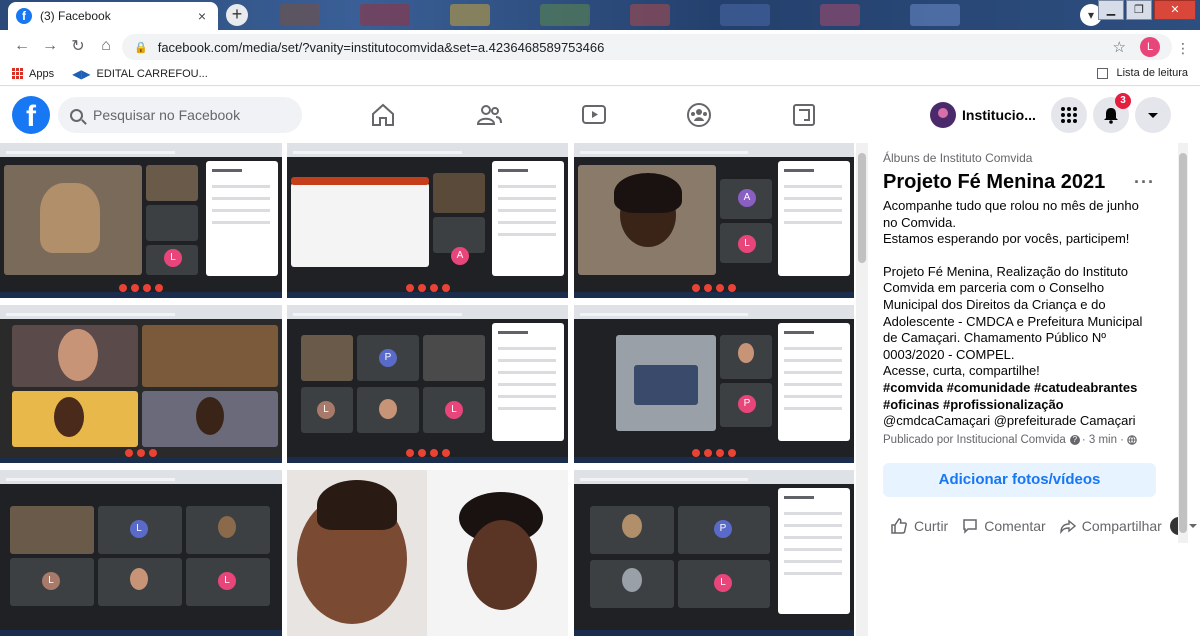  What do you see at coordinates (106, 46) in the screenshot?
I see `home-browser-icon: ⌂` at bounding box center [106, 46].